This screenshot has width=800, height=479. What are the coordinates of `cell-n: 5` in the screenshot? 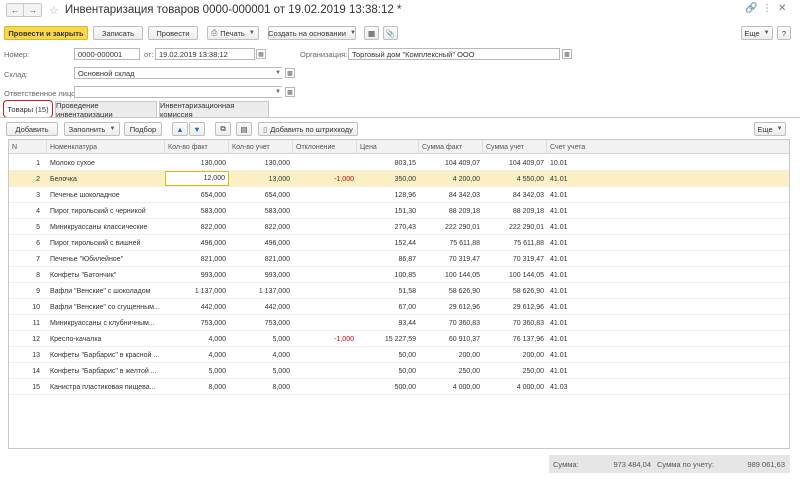 It's located at (26, 227).